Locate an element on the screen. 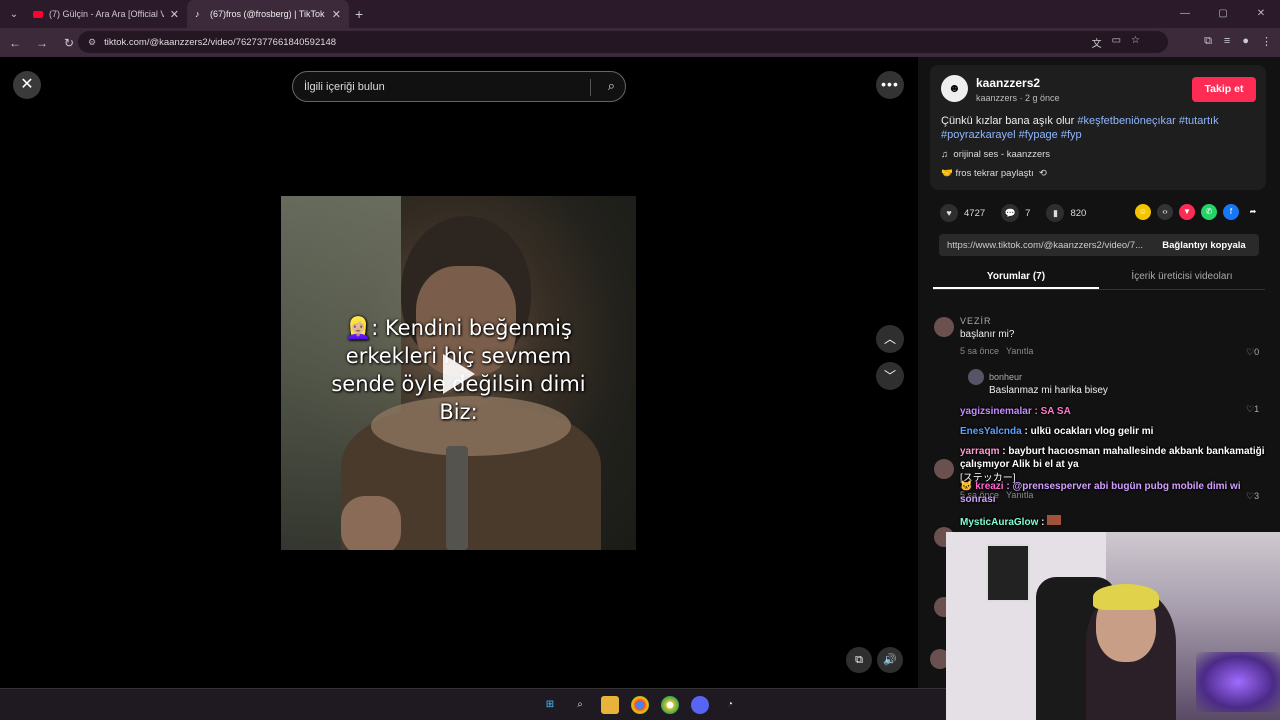 The width and height of the screenshot is (1280, 720). coin-icon: ☺ is located at coordinates (1143, 212).